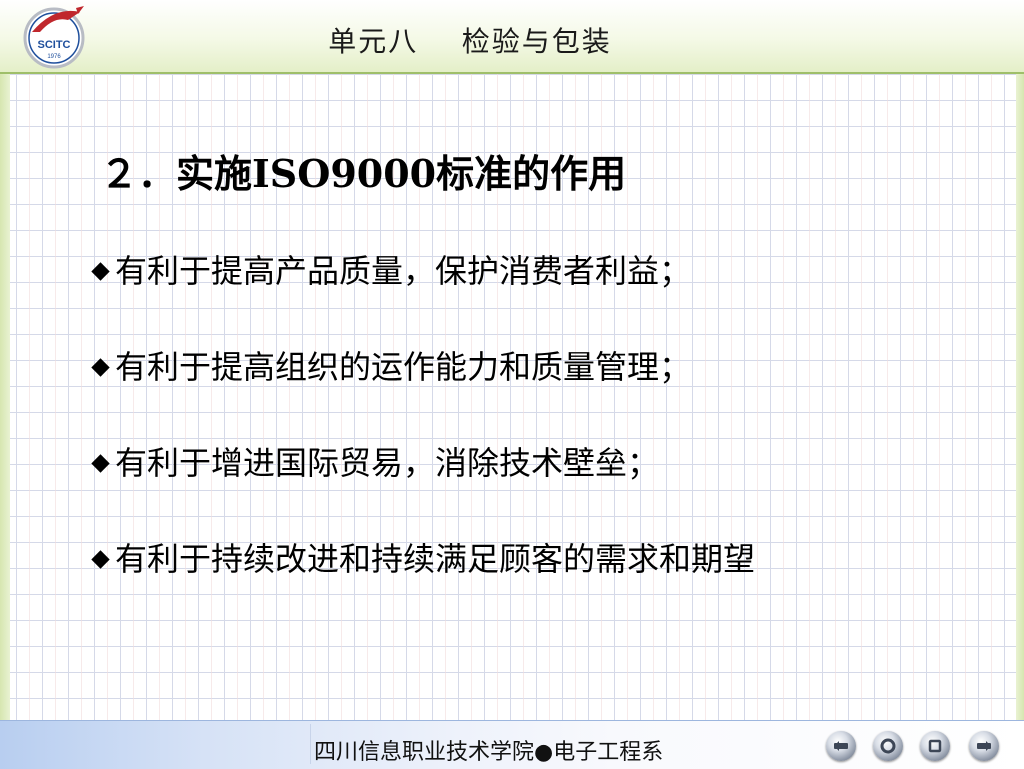 Image resolution: width=1024 pixels, height=769 pixels. I want to click on header-title: 单元八 检验与包装, so click(470, 41).